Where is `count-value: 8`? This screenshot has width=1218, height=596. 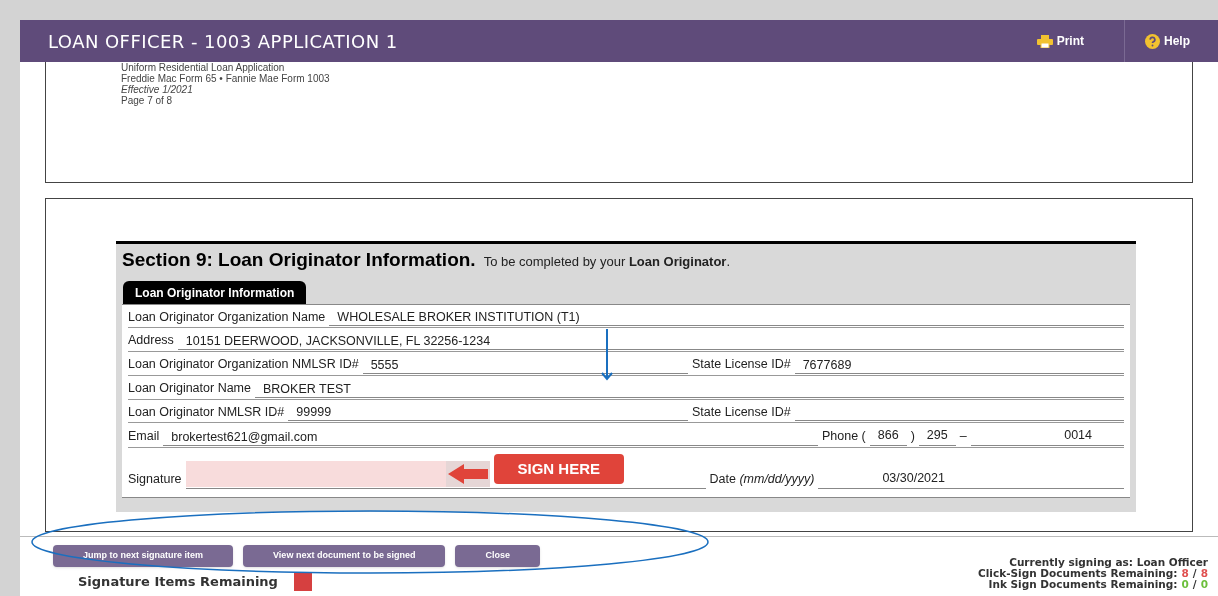 count-value: 8 is located at coordinates (1185, 573).